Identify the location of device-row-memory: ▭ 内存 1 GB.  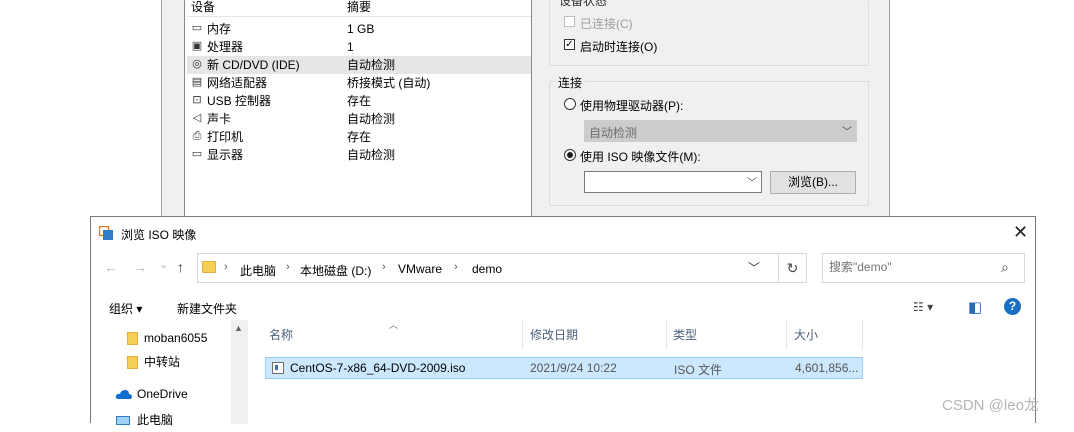
(359, 29).